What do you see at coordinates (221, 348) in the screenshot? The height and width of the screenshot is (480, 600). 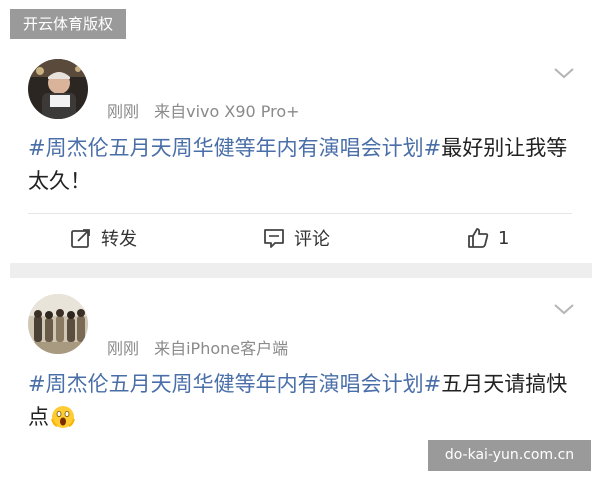 I see `post-source: 来自iPhone客户端` at bounding box center [221, 348].